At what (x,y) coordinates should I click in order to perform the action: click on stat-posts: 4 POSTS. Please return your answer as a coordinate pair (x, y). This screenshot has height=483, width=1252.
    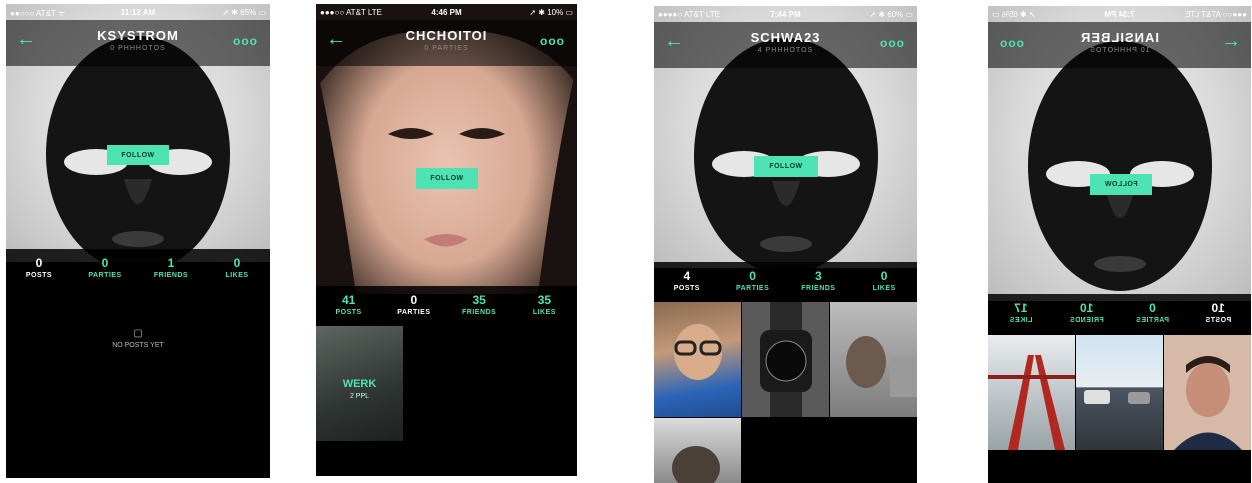
    Looking at the image, I should click on (687, 282).